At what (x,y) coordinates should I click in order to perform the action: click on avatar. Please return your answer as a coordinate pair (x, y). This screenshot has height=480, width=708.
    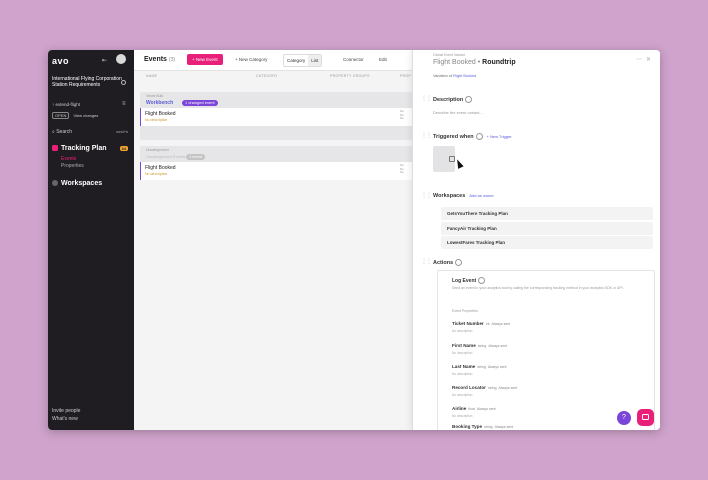
    Looking at the image, I should click on (121, 59).